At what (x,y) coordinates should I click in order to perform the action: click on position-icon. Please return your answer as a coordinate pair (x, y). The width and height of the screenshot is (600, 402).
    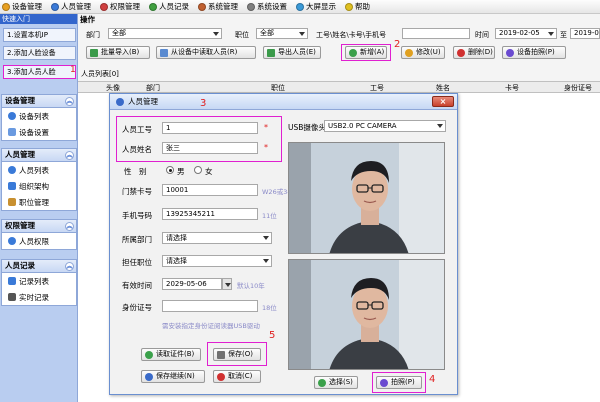
    Looking at the image, I should click on (12, 202).